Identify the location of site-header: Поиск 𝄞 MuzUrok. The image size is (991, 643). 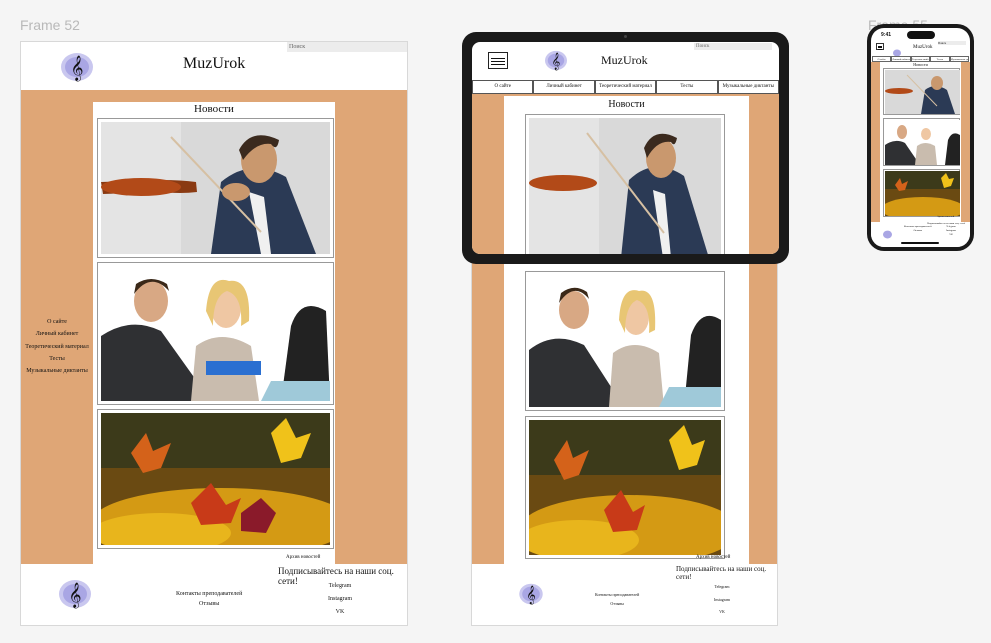
(214, 66).